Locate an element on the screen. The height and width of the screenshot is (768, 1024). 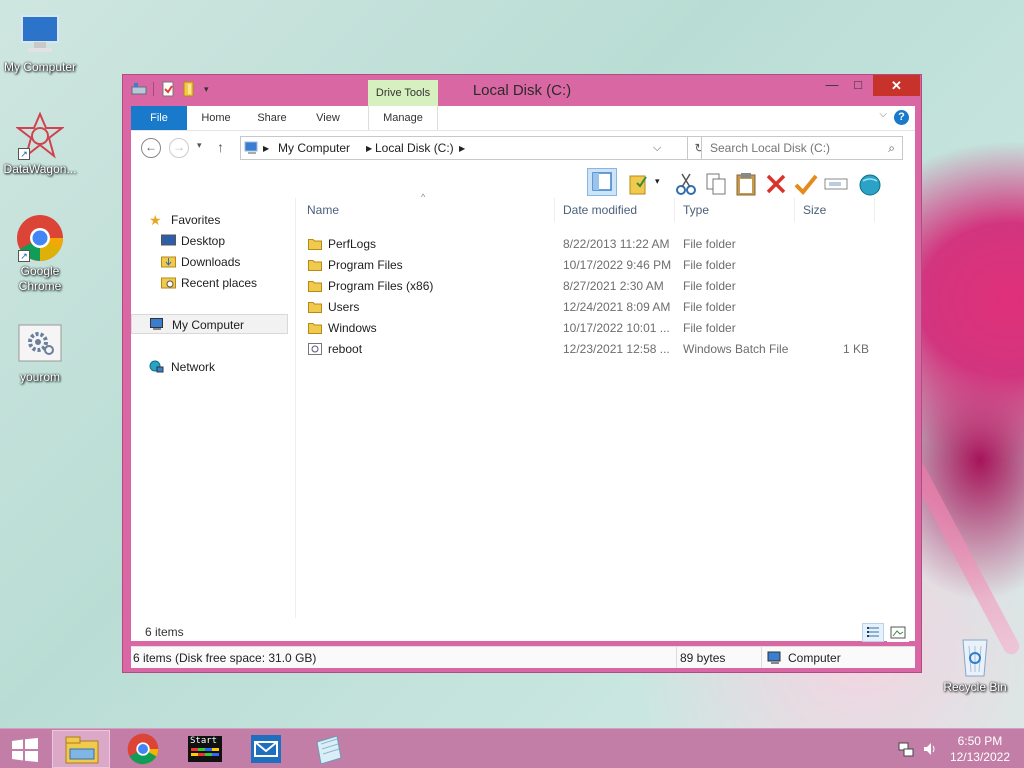
file-name: Program Files is located at coordinates (365, 265).